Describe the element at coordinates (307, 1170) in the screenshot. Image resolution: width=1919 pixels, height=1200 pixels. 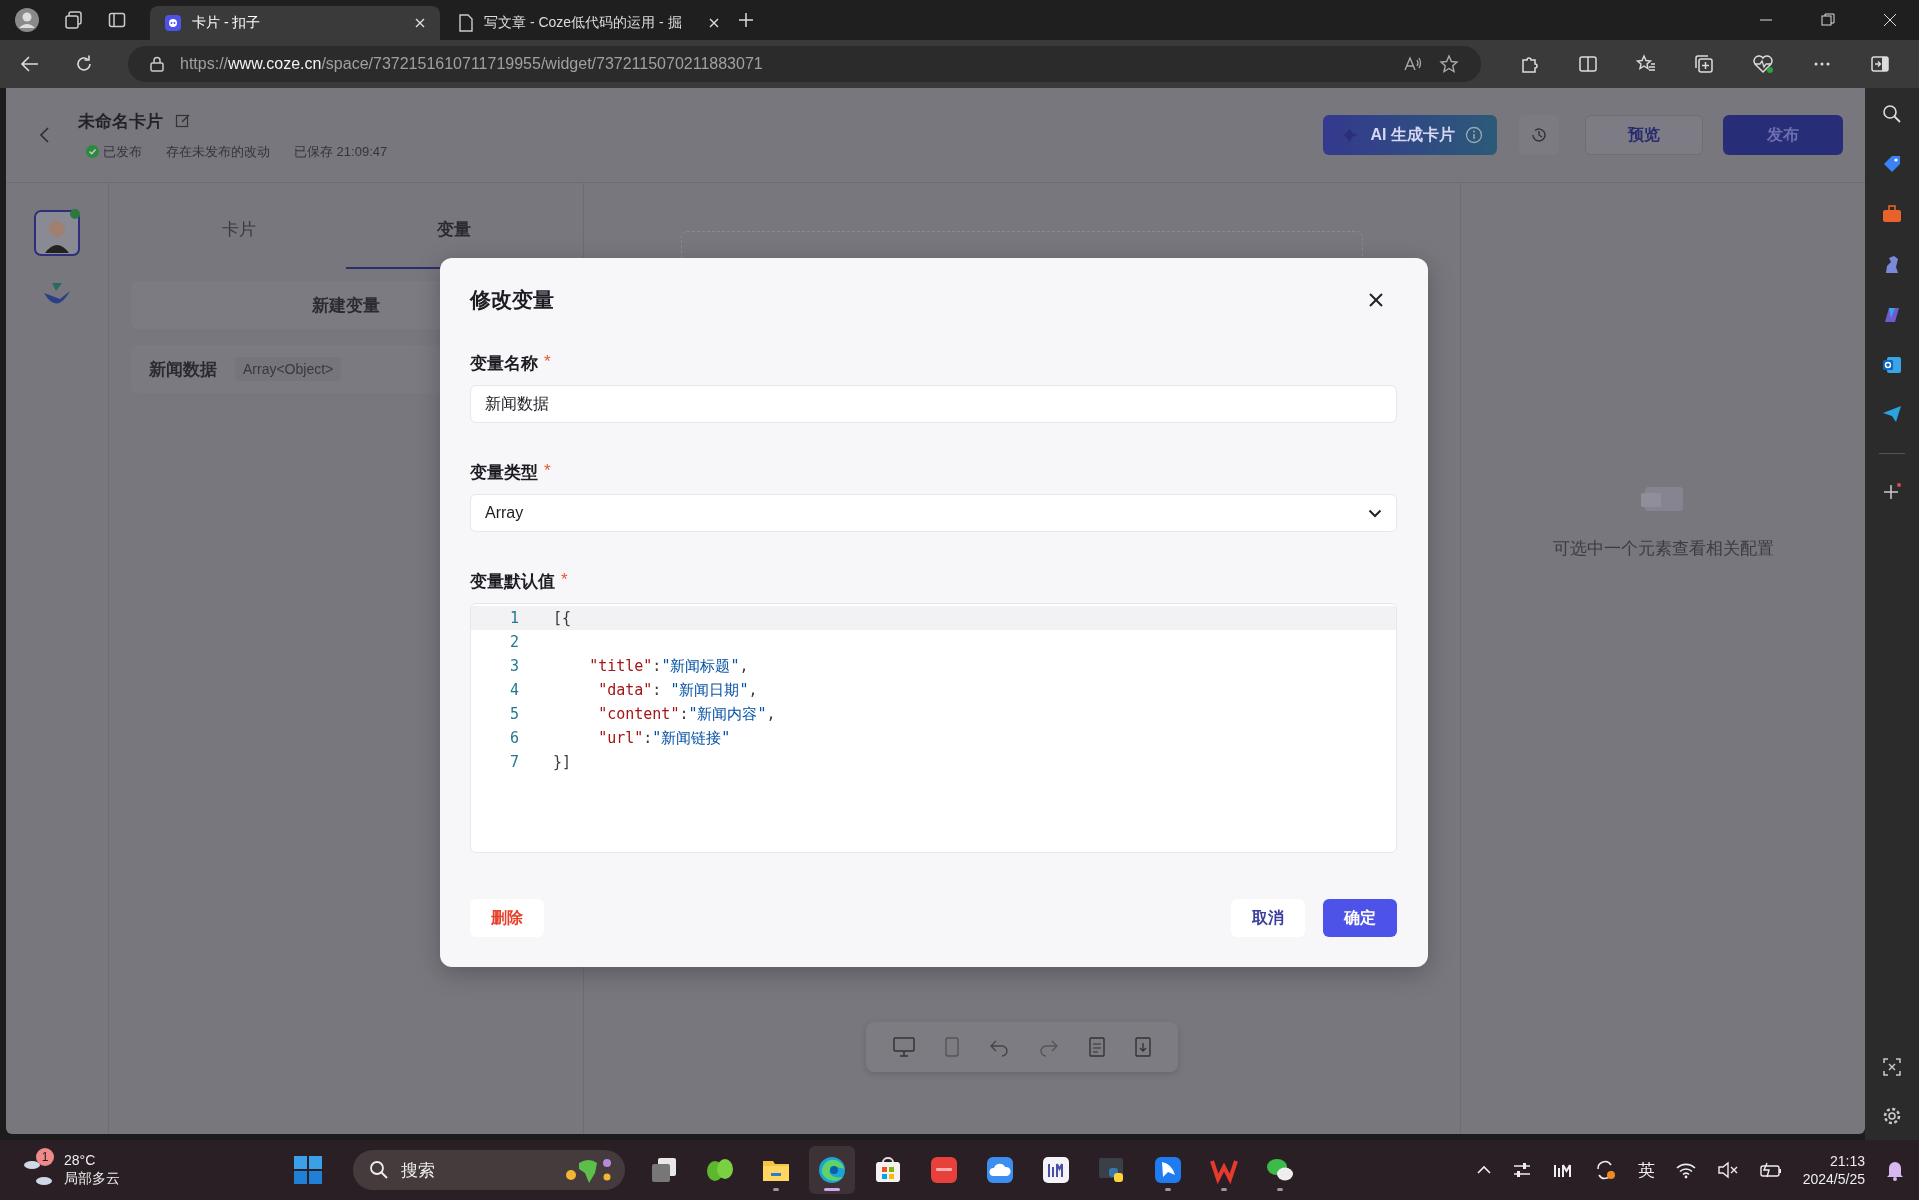
I see `windows-start-icon` at that location.